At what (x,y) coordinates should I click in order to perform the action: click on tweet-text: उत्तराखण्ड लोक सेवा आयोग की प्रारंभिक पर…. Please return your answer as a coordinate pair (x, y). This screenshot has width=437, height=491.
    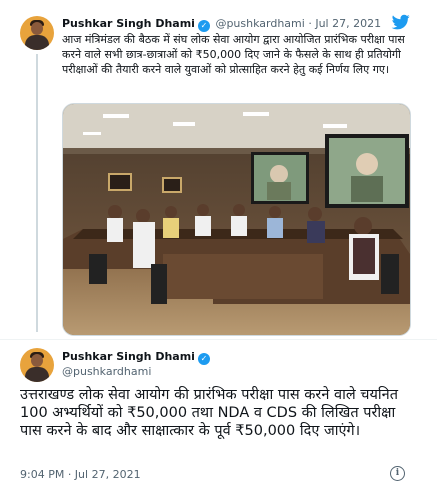
    Looking at the image, I should click on (209, 413).